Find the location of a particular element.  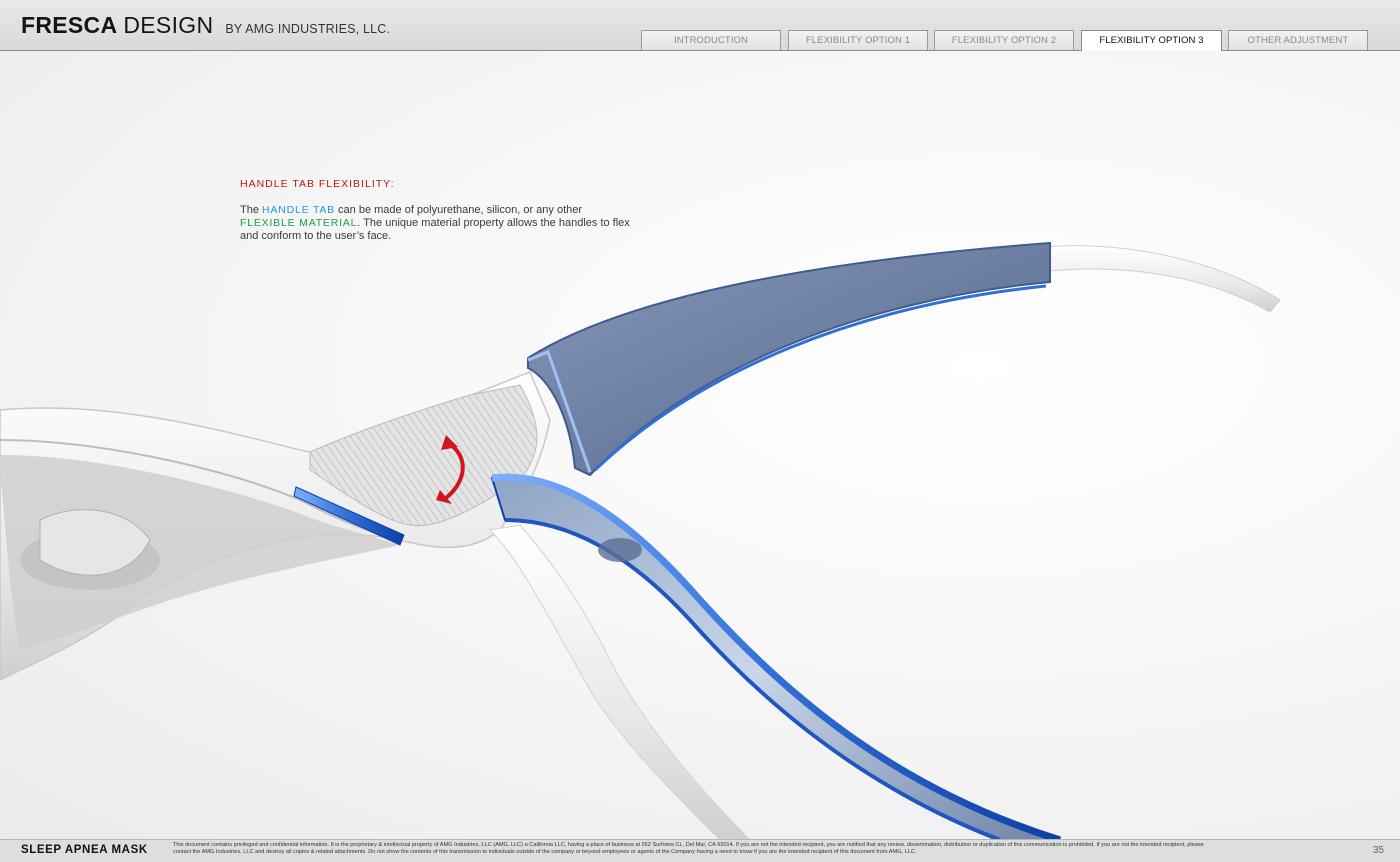

brand-logo: FRESCA DESIGN BY AMG INDUSTRIES, LLC. is located at coordinates (205, 26).